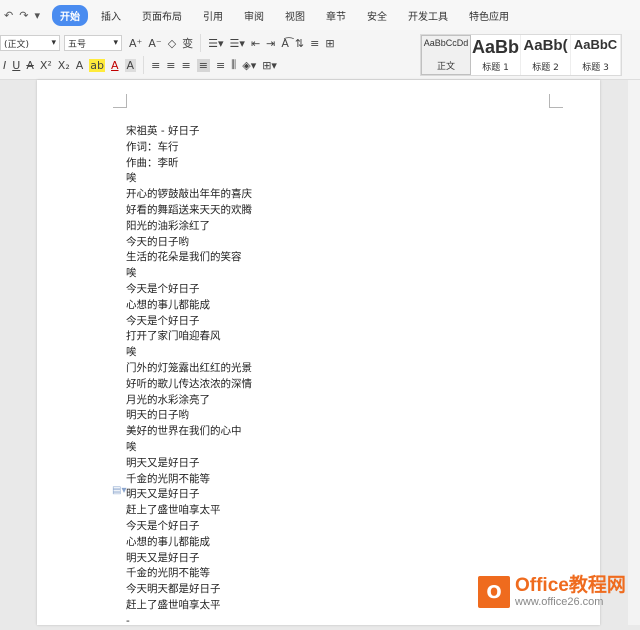  I want to click on style-option-3: AaBbC 标题 3, so click(596, 55).